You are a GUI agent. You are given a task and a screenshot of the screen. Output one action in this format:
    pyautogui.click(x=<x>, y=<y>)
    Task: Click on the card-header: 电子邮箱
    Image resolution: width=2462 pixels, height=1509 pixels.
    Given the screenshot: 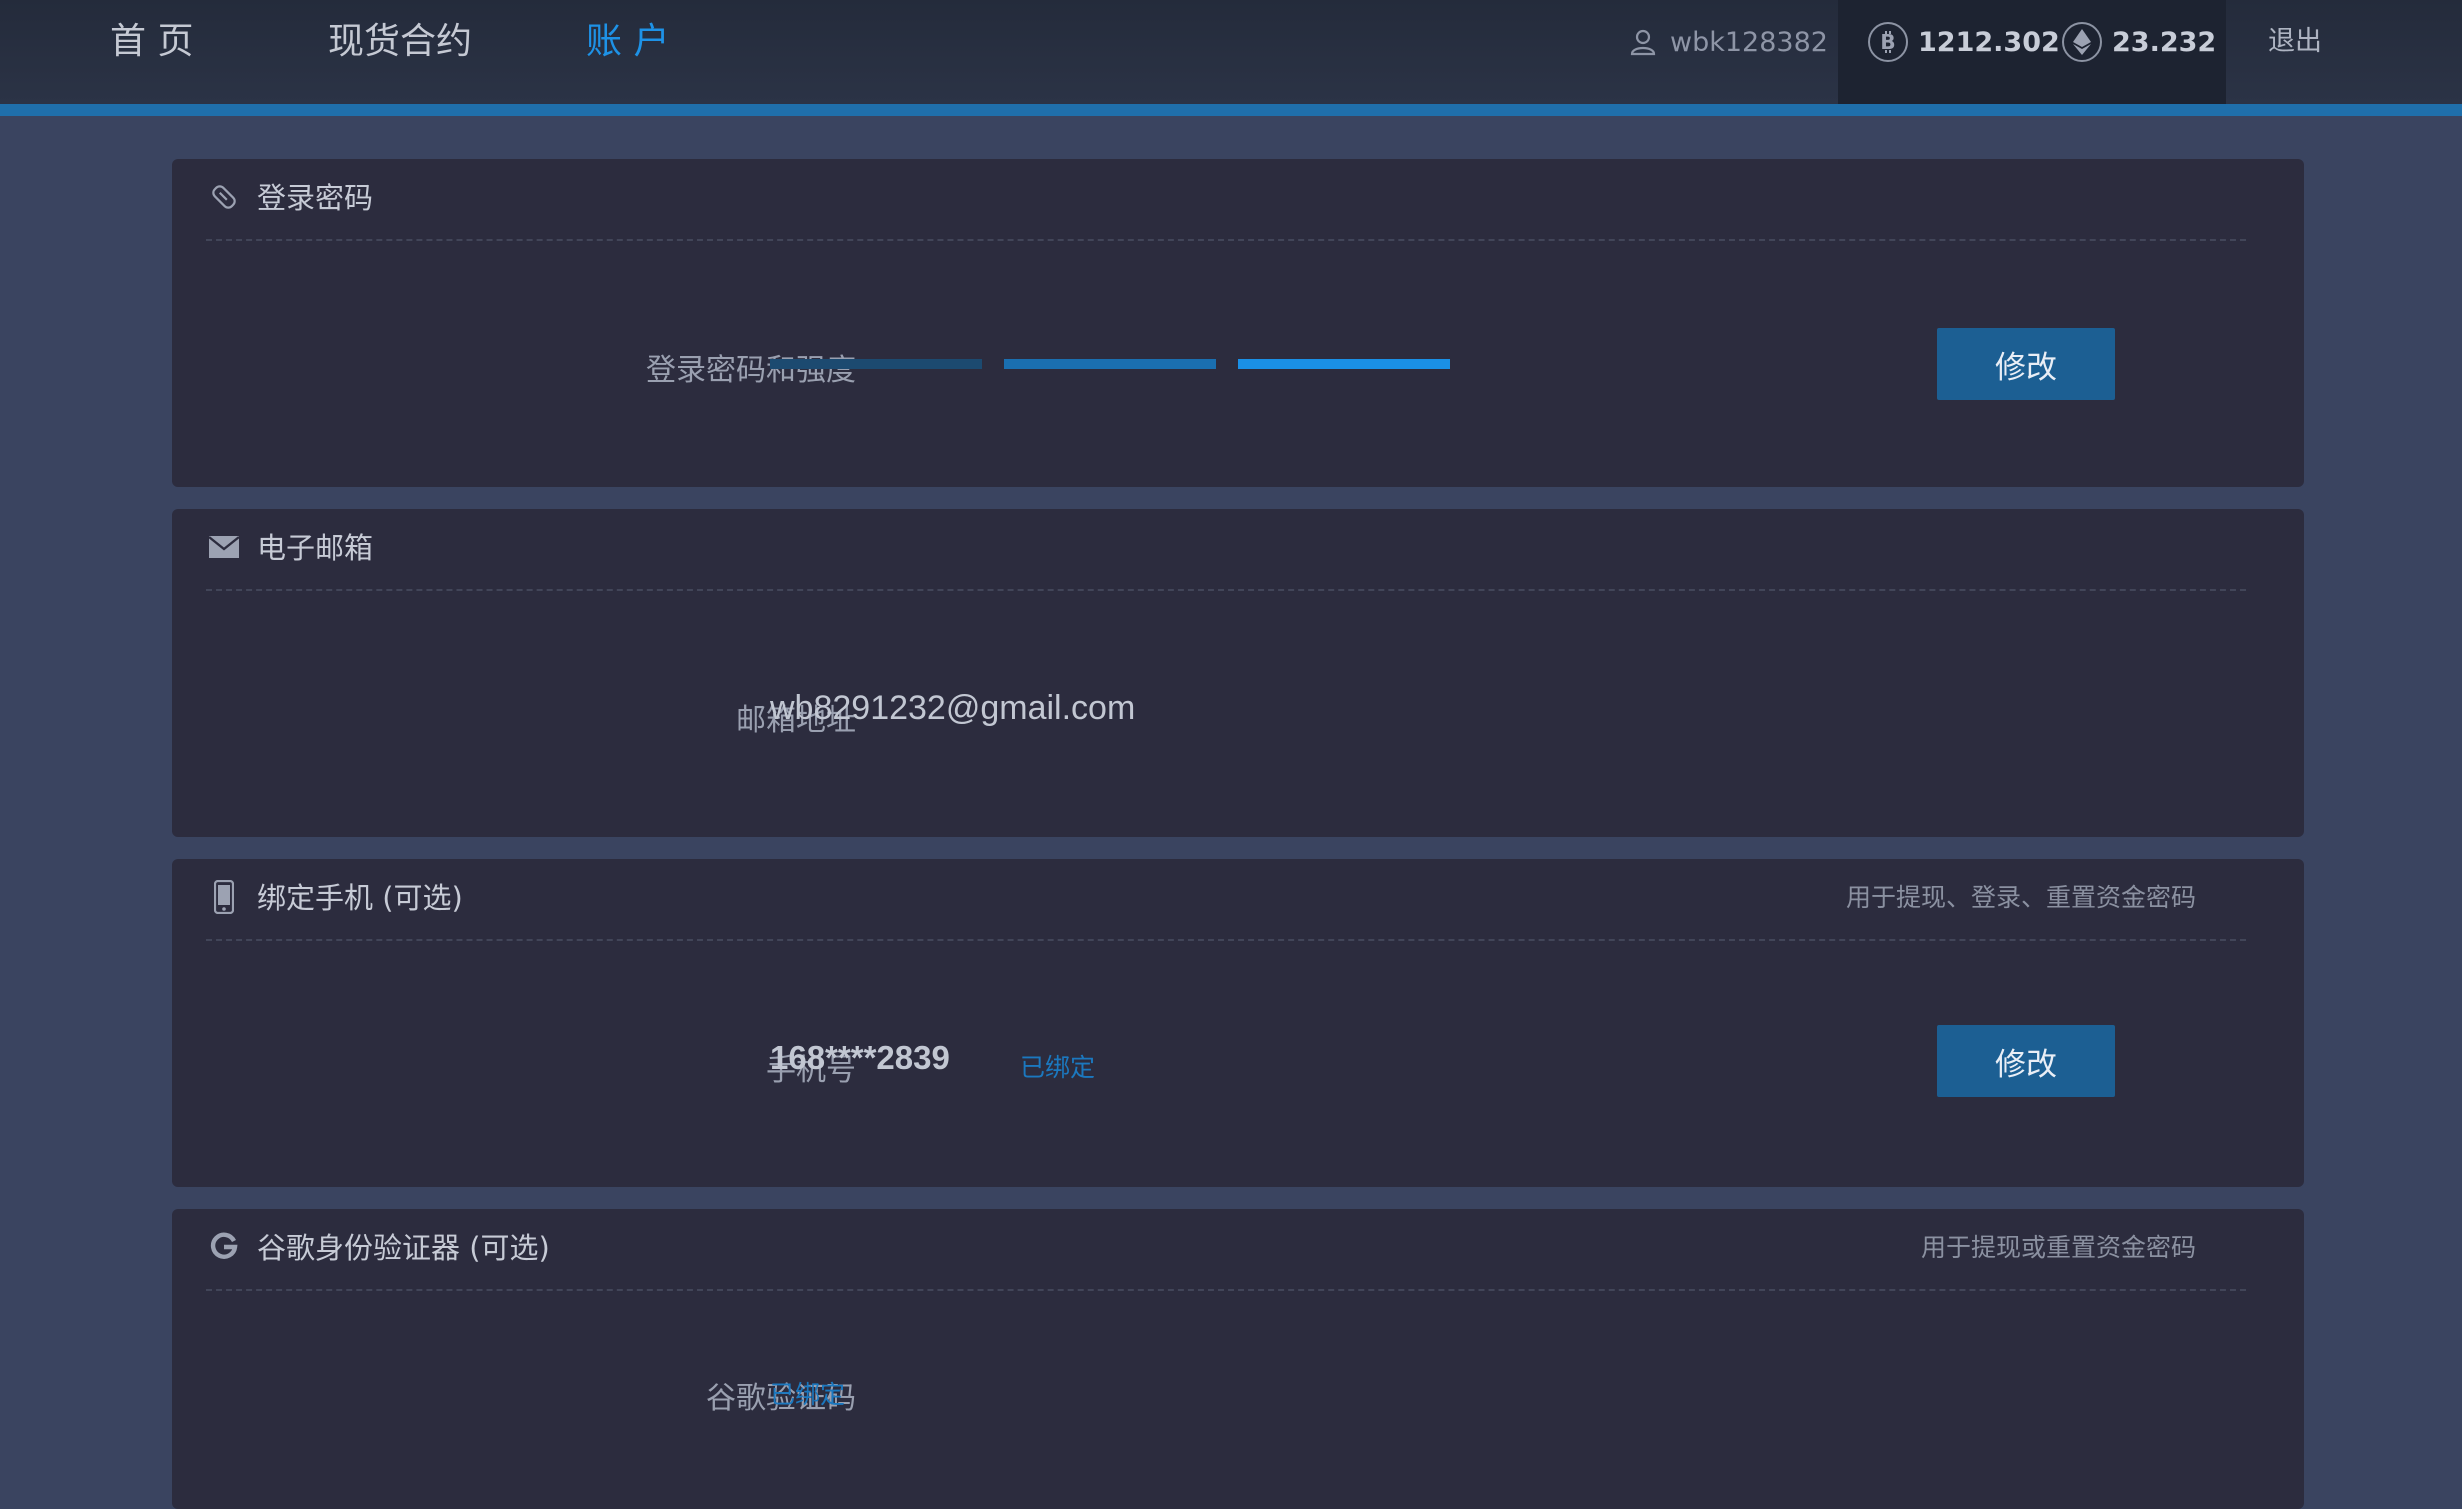 What is the action you would take?
    pyautogui.click(x=1226, y=550)
    